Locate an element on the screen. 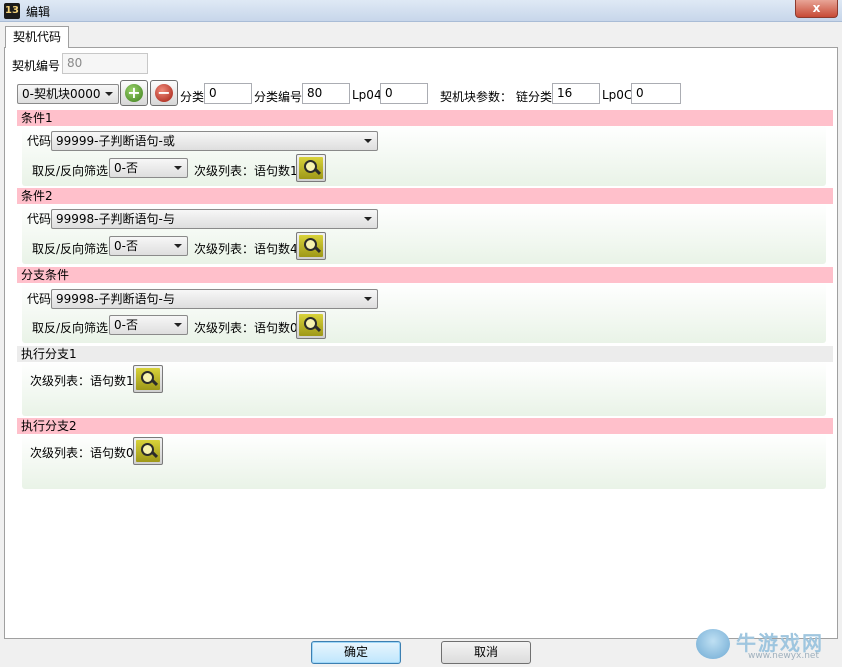  invert-filter-select-condition-1: 0-否 is located at coordinates (148, 168).